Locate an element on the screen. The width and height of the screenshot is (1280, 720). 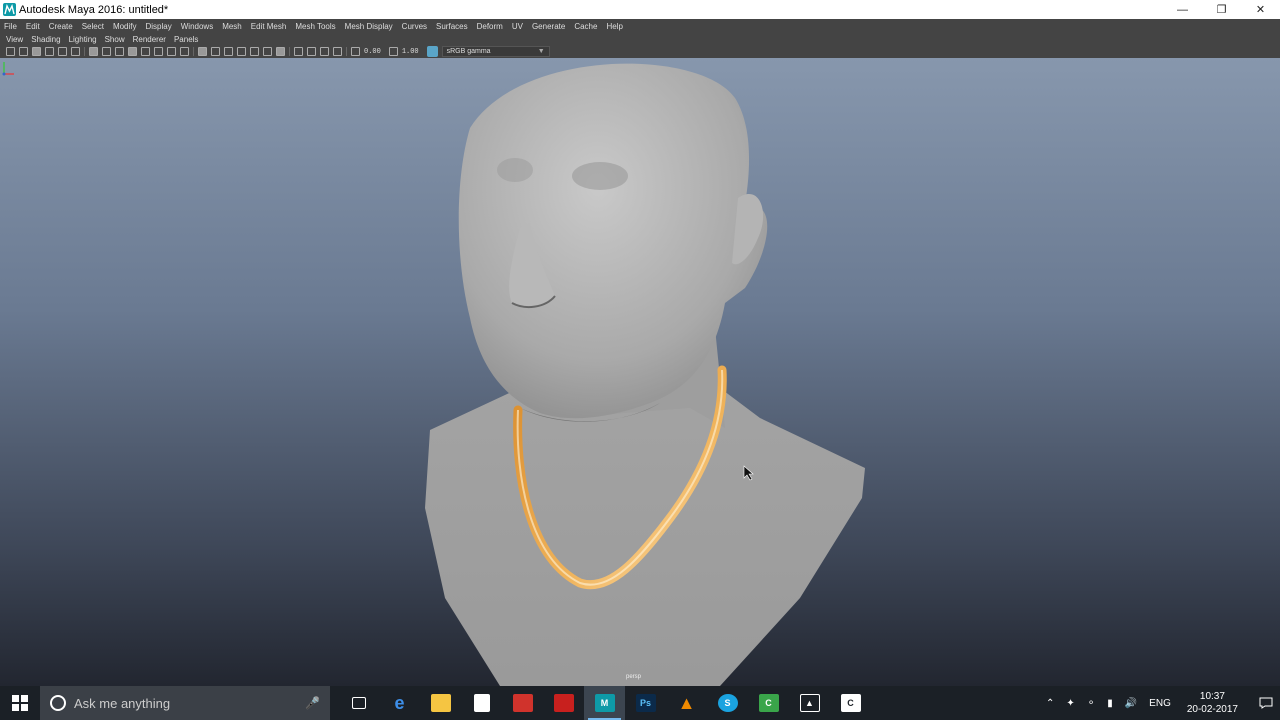
language-indicator: ENG is located at coordinates (1160, 703).